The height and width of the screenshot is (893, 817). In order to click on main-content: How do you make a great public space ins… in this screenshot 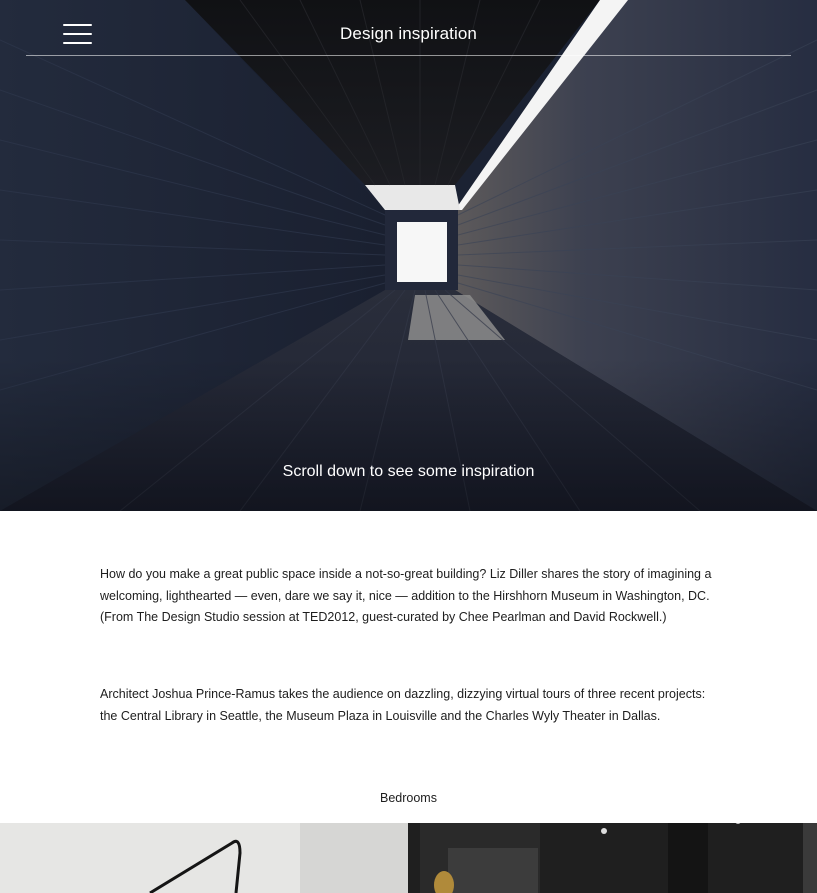, I will do `click(410, 643)`.